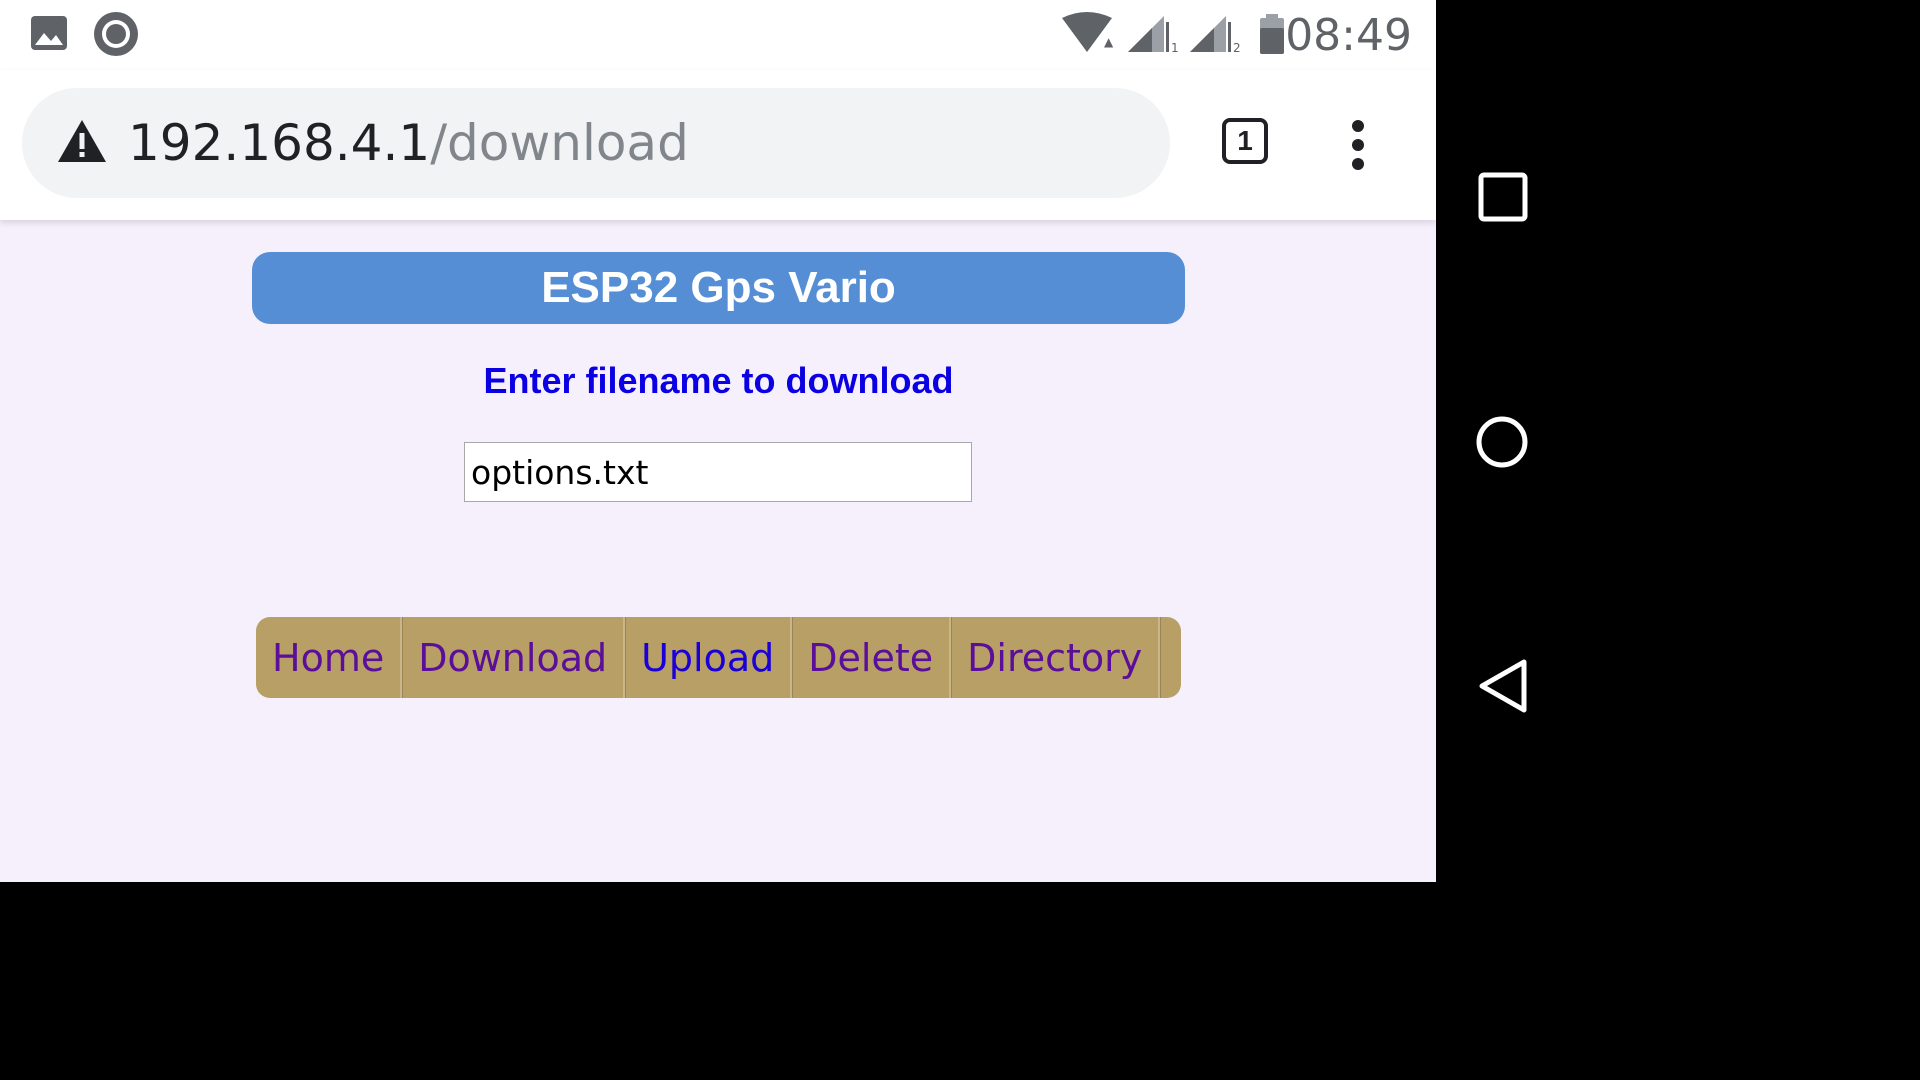 Image resolution: width=1920 pixels, height=1080 pixels. Describe the element at coordinates (559, 143) in the screenshot. I see `url-path: /download` at that location.